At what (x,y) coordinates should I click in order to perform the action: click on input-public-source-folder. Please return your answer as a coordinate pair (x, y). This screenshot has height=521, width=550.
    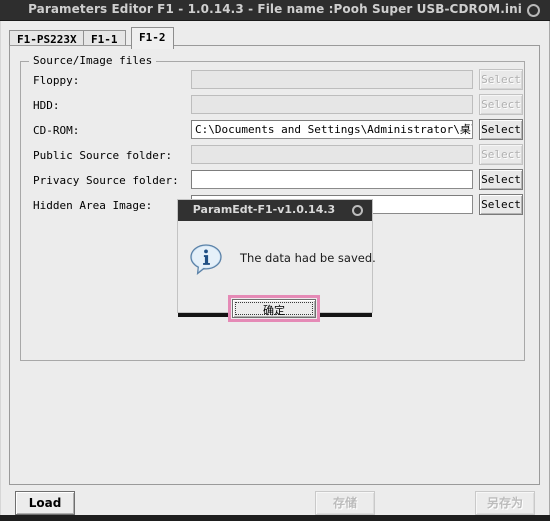
    Looking at the image, I should click on (332, 154).